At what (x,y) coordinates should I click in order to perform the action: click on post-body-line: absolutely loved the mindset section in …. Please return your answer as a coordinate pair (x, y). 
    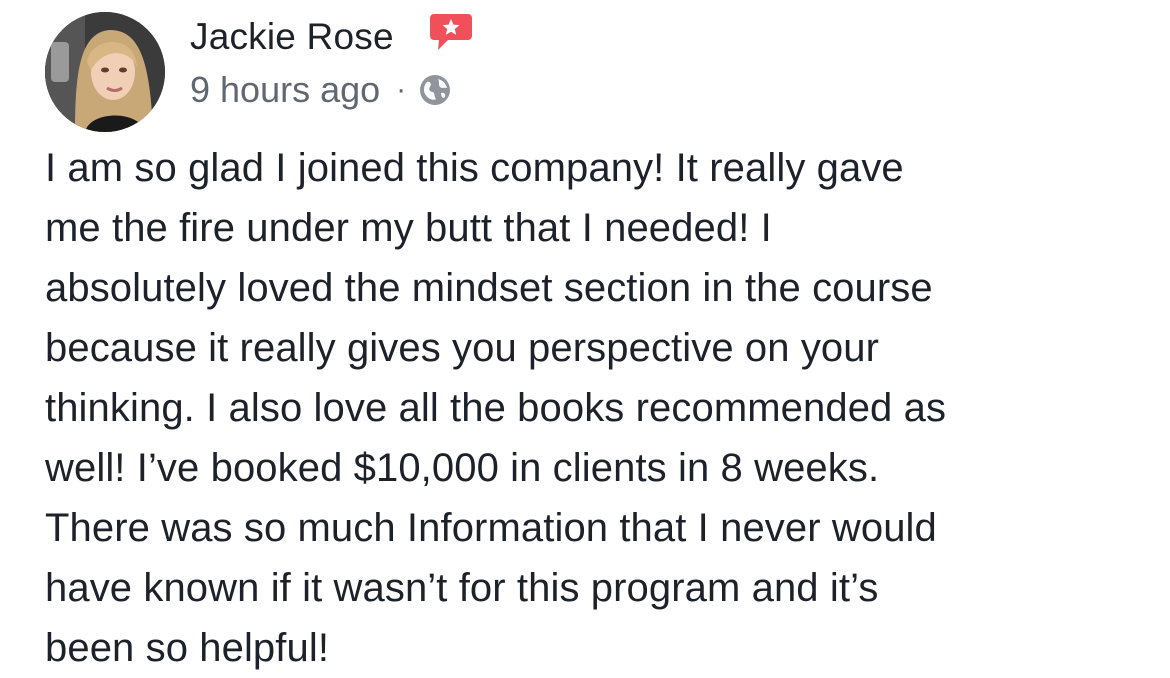
    Looking at the image, I should click on (489, 288).